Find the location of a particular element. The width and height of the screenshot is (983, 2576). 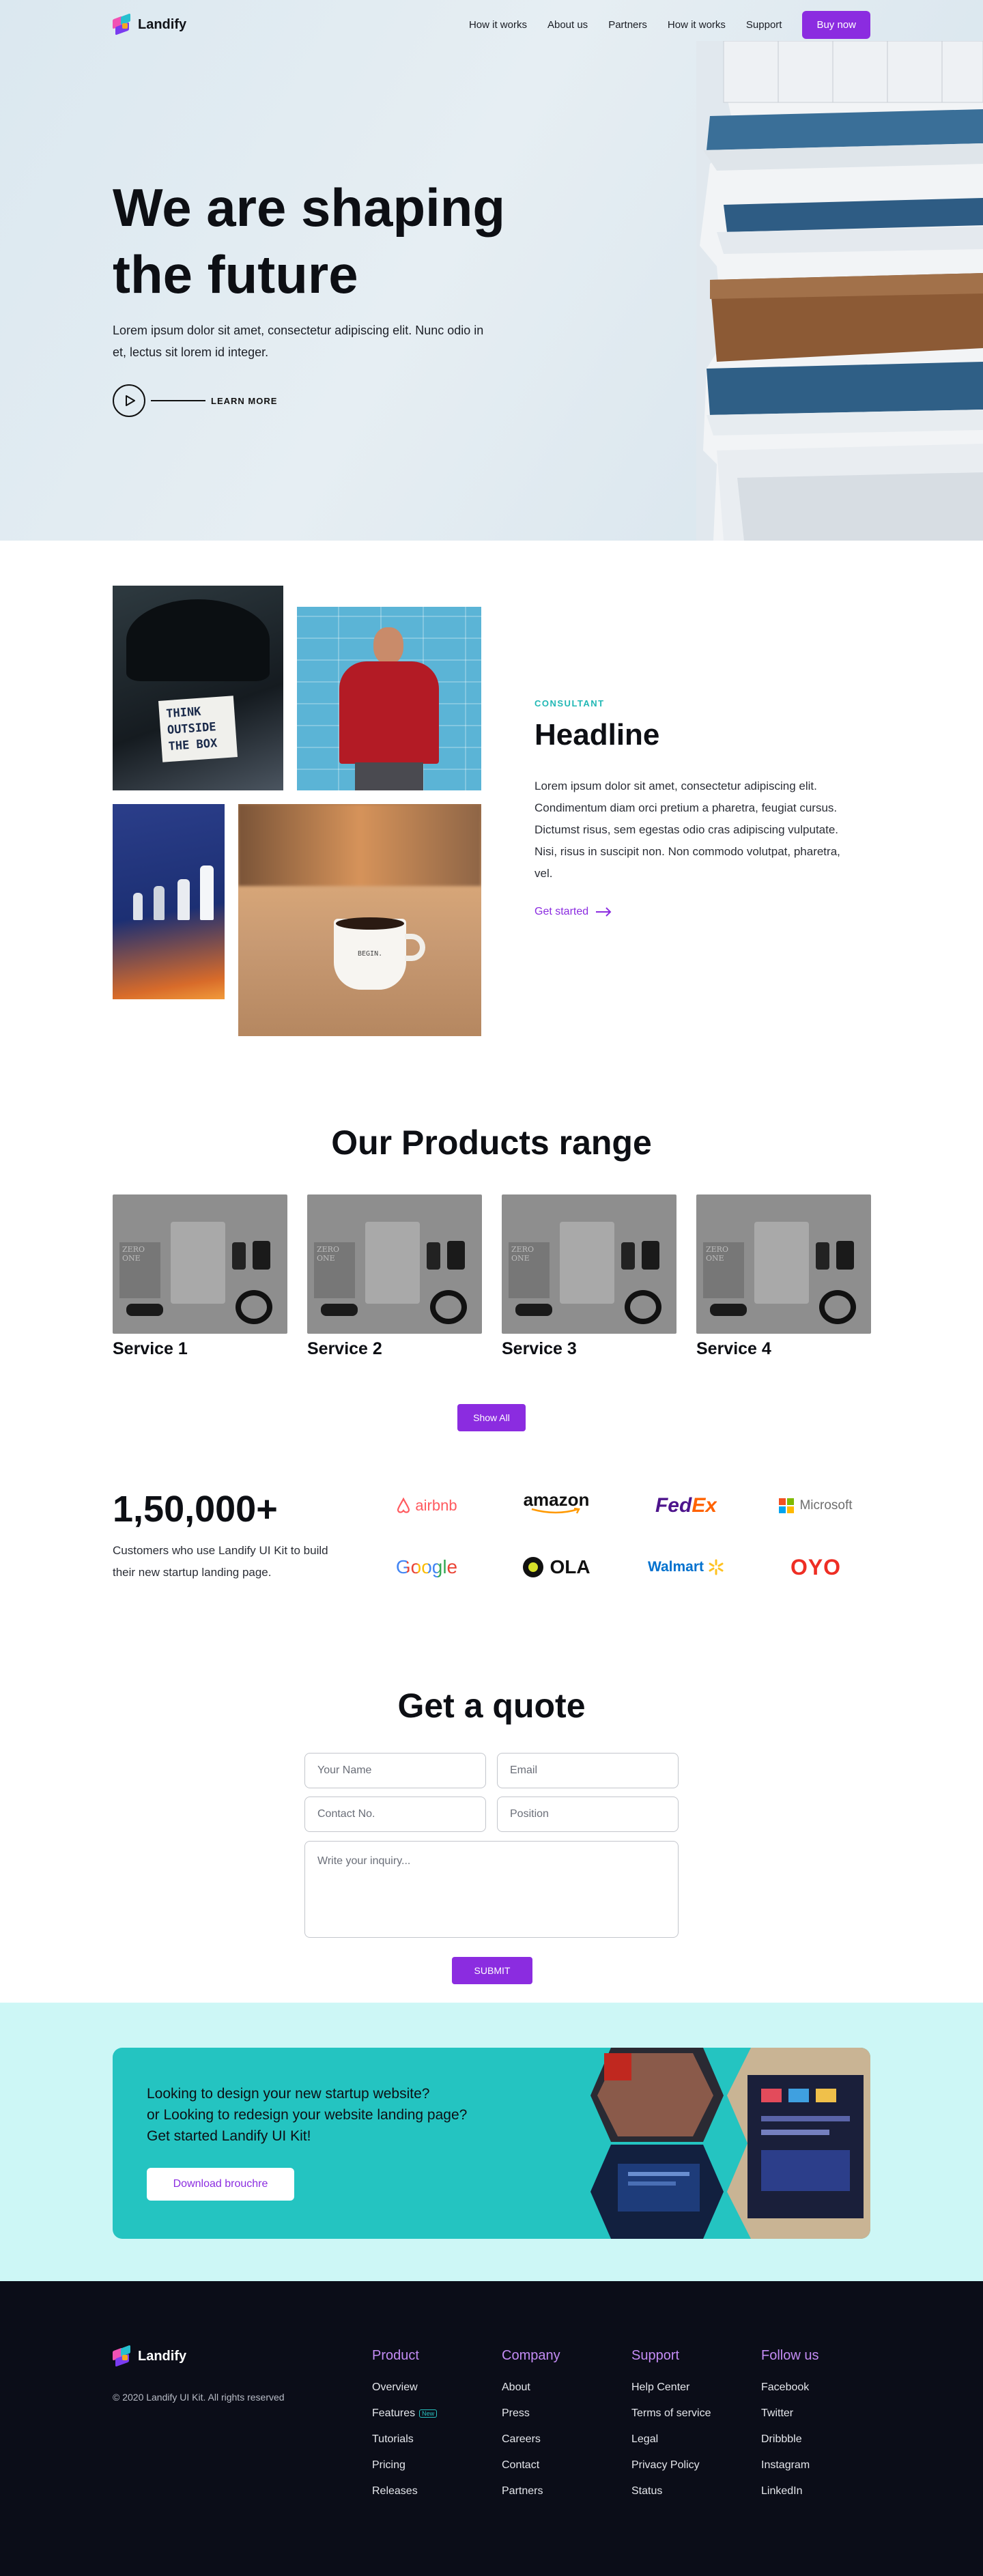

brand-amazon-text: amazon is located at coordinates (556, 1499).